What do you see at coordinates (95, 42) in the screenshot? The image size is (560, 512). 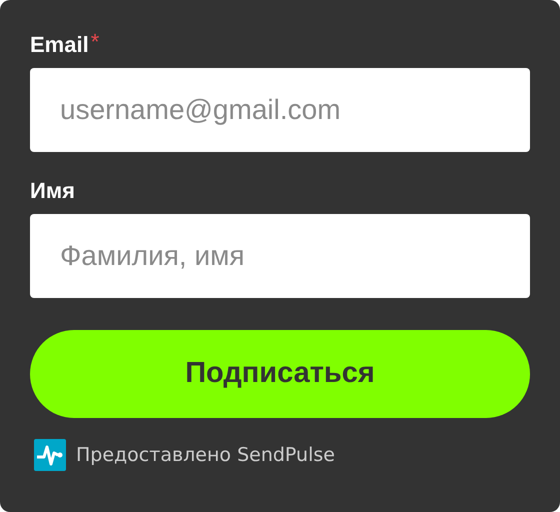 I see `required-mark: *` at bounding box center [95, 42].